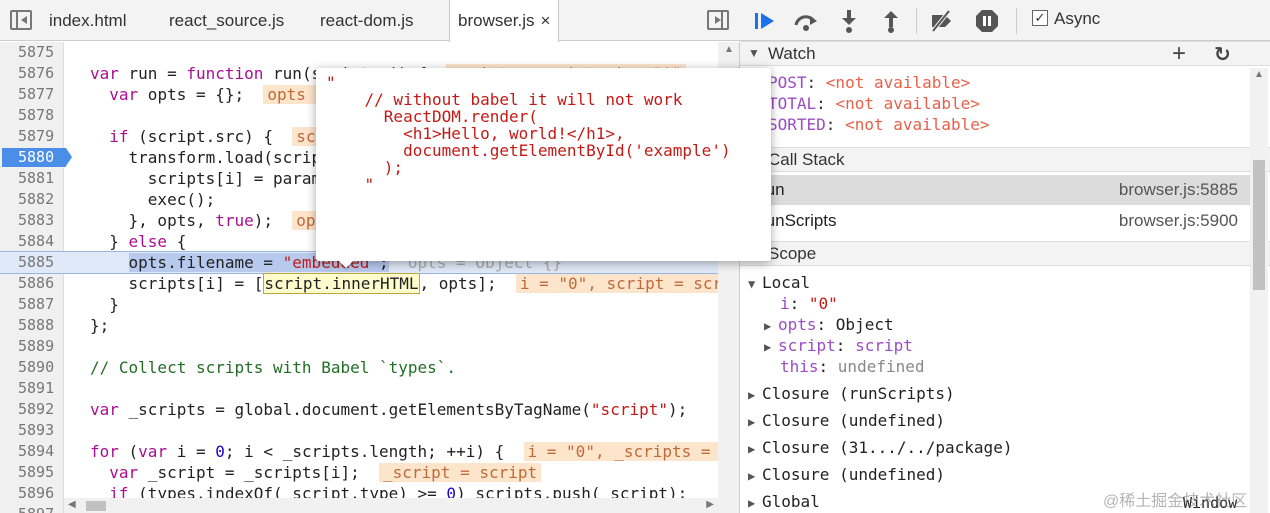 The image size is (1270, 513). What do you see at coordinates (32, 508) in the screenshot?
I see `line-number: 5897` at bounding box center [32, 508].